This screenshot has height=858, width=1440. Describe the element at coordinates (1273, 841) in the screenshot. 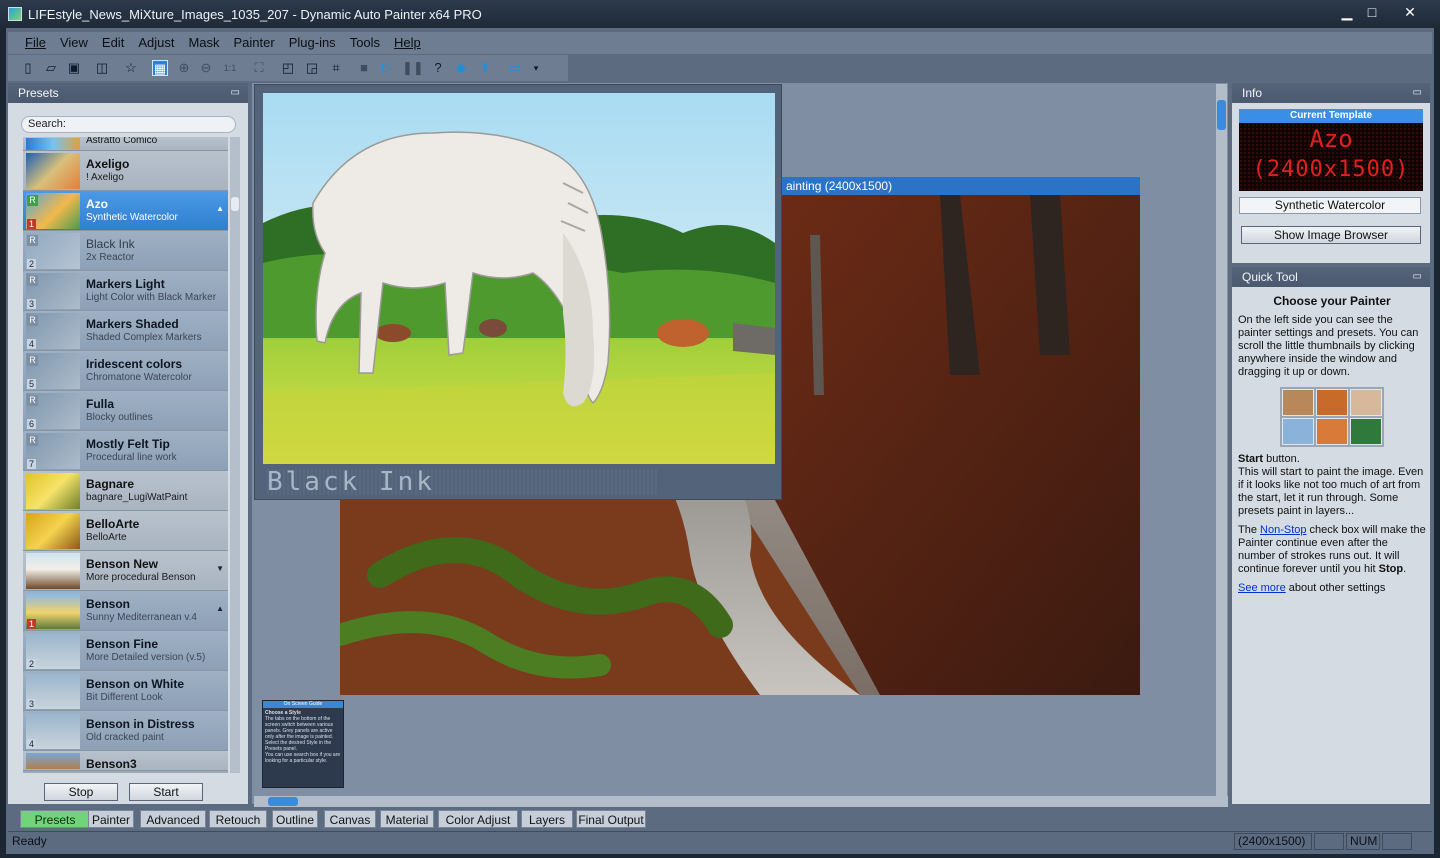

I see `status-image-size: (2400x1500)` at that location.